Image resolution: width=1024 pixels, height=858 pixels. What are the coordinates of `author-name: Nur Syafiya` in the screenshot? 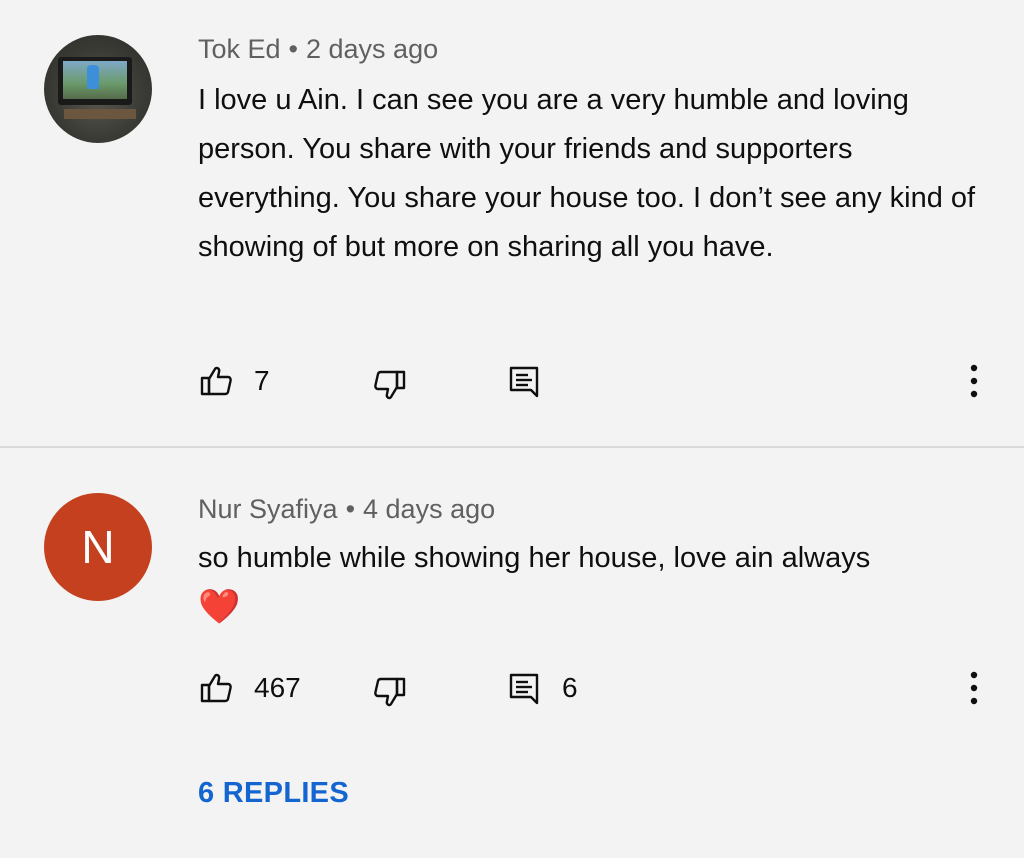 It's located at (268, 509).